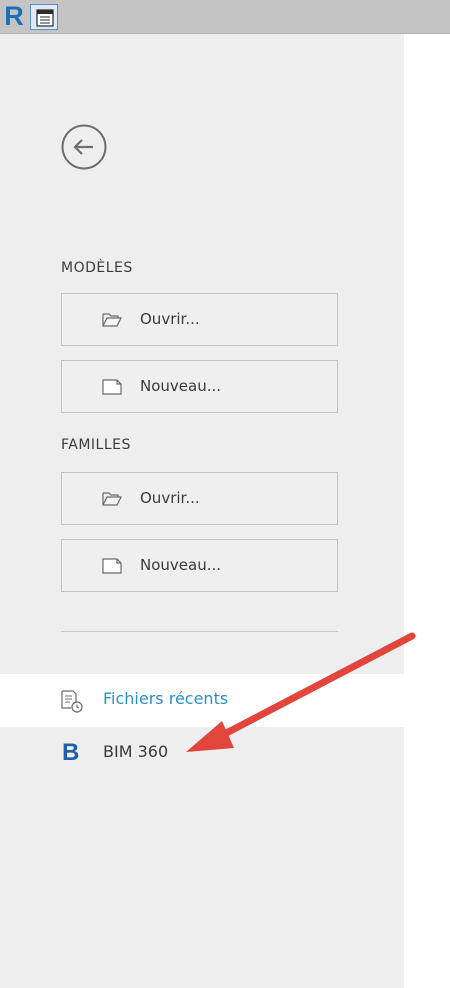  Describe the element at coordinates (301, 692) in the screenshot. I see `annotation-arrow` at that location.